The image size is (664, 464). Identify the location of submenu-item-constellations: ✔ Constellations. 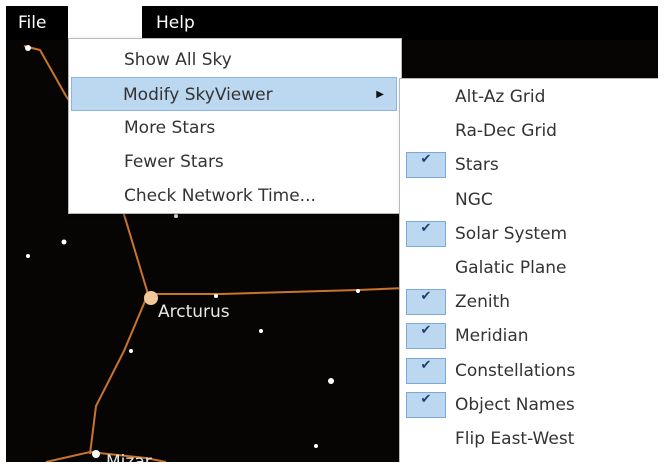
(529, 371).